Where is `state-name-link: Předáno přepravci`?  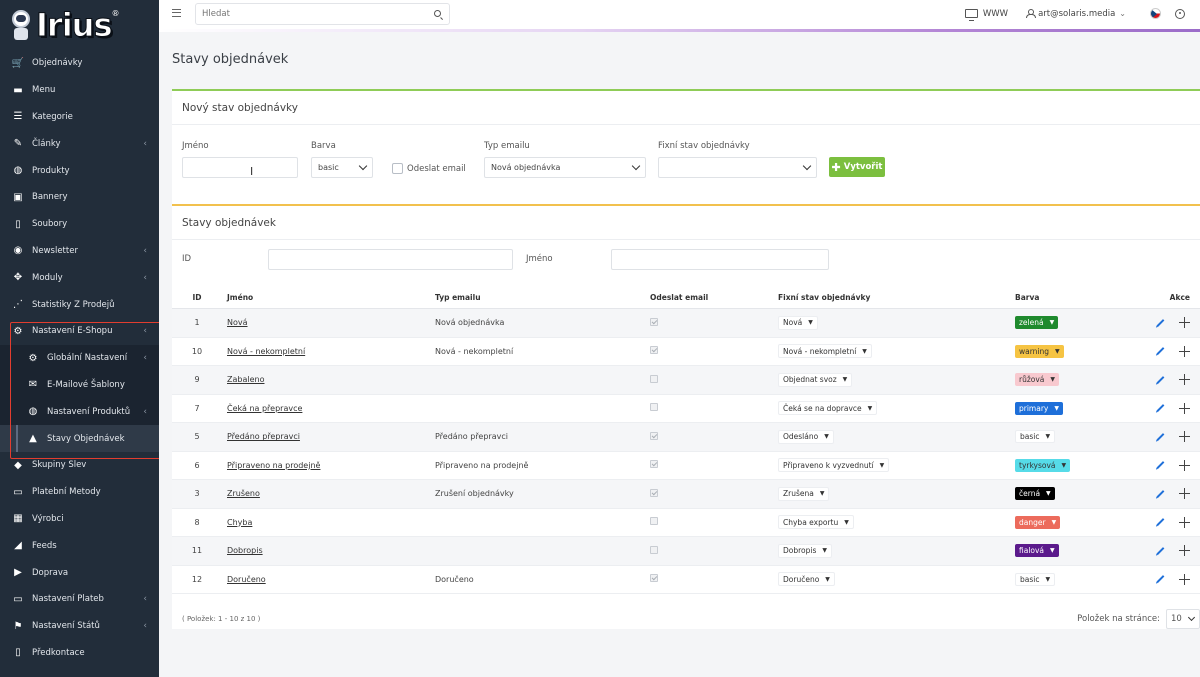
state-name-link: Předáno přepravci is located at coordinates (263, 436).